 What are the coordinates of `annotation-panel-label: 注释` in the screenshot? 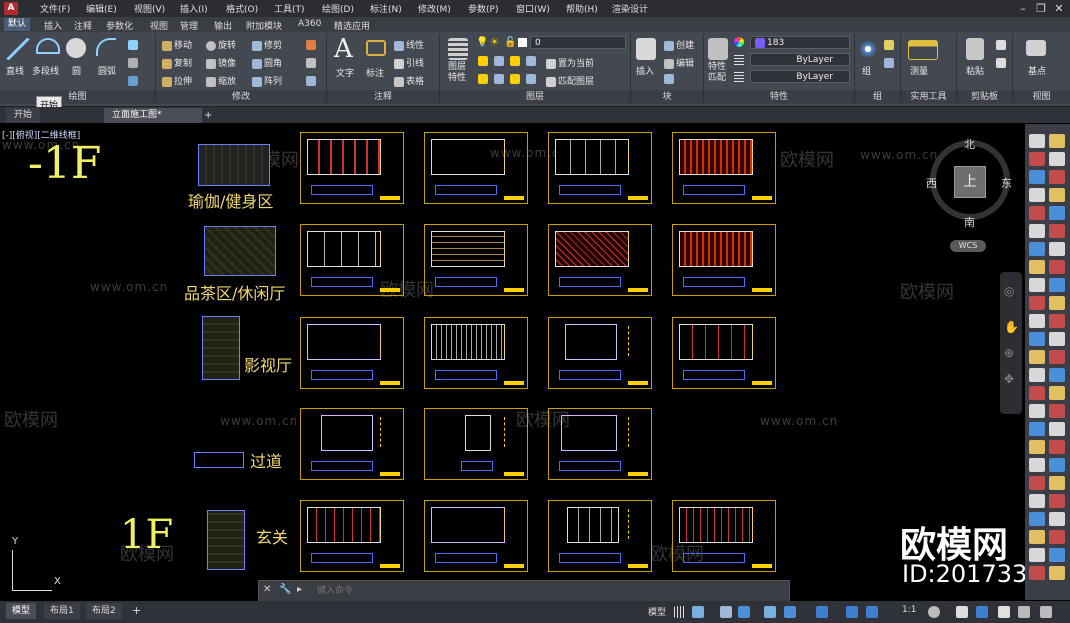 It's located at (383, 97).